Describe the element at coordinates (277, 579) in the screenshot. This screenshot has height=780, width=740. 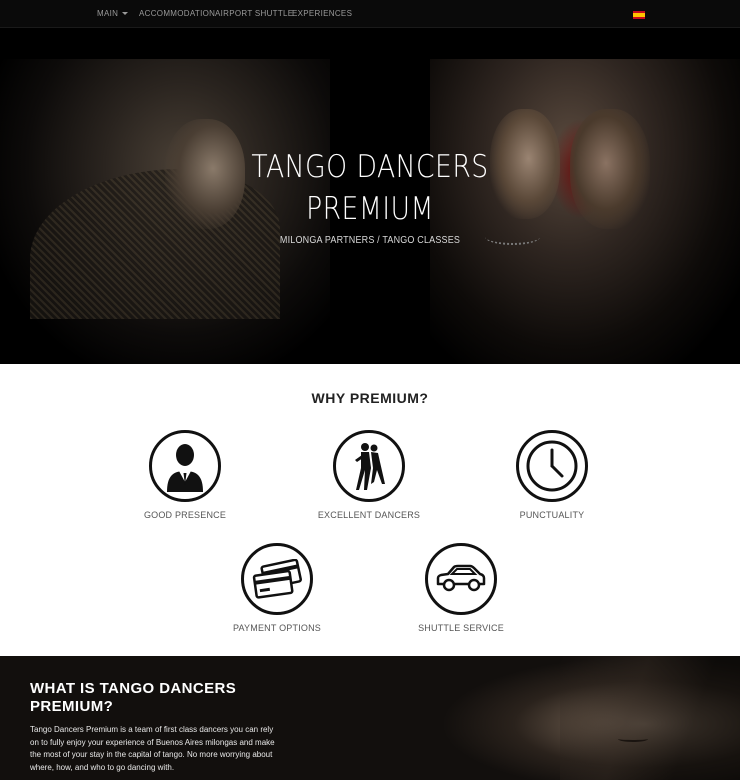
I see `credit-cards-icon` at that location.